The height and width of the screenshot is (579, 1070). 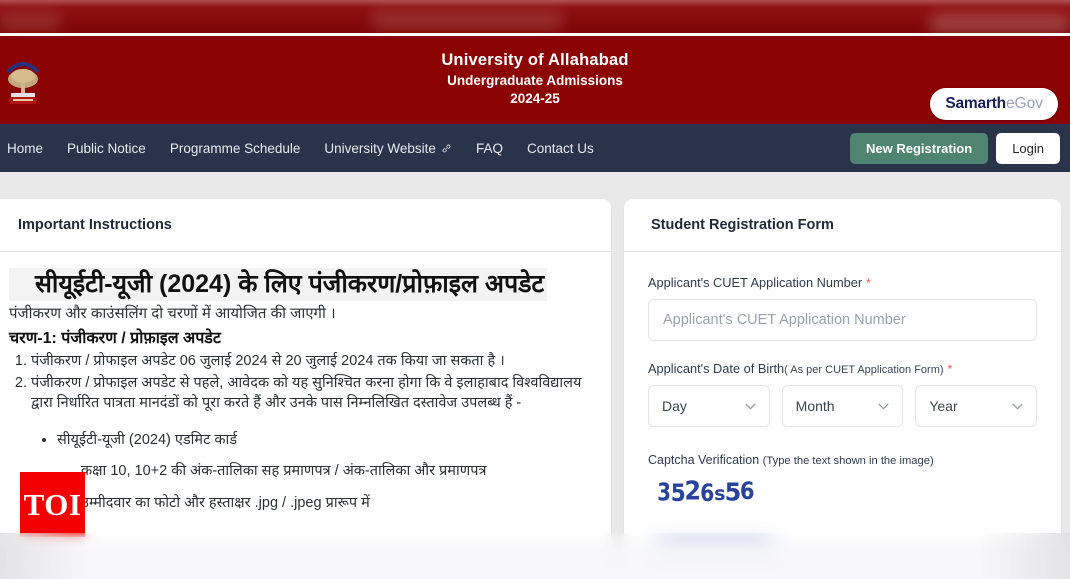 I want to click on samarth-egov-logo: SamartheGov, so click(x=994, y=104).